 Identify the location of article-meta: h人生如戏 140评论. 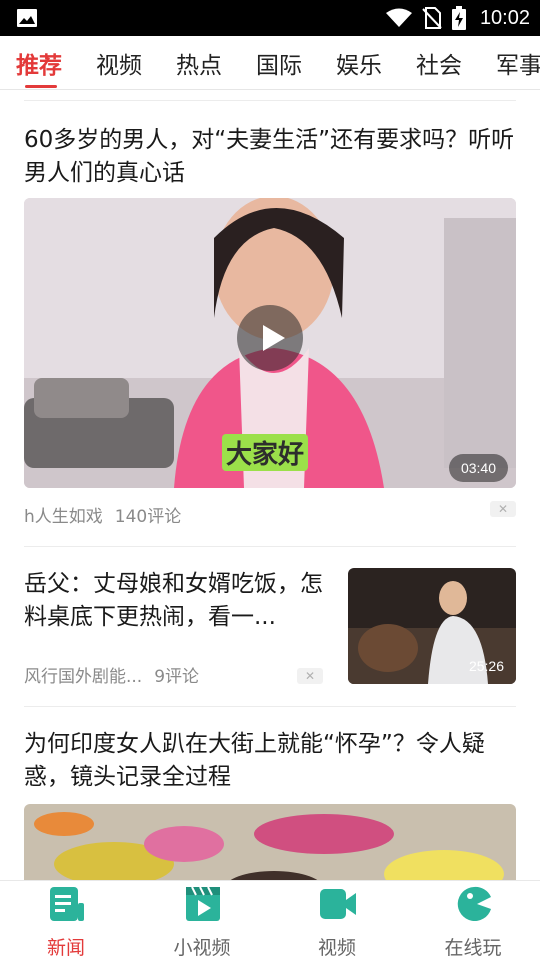
(102, 514).